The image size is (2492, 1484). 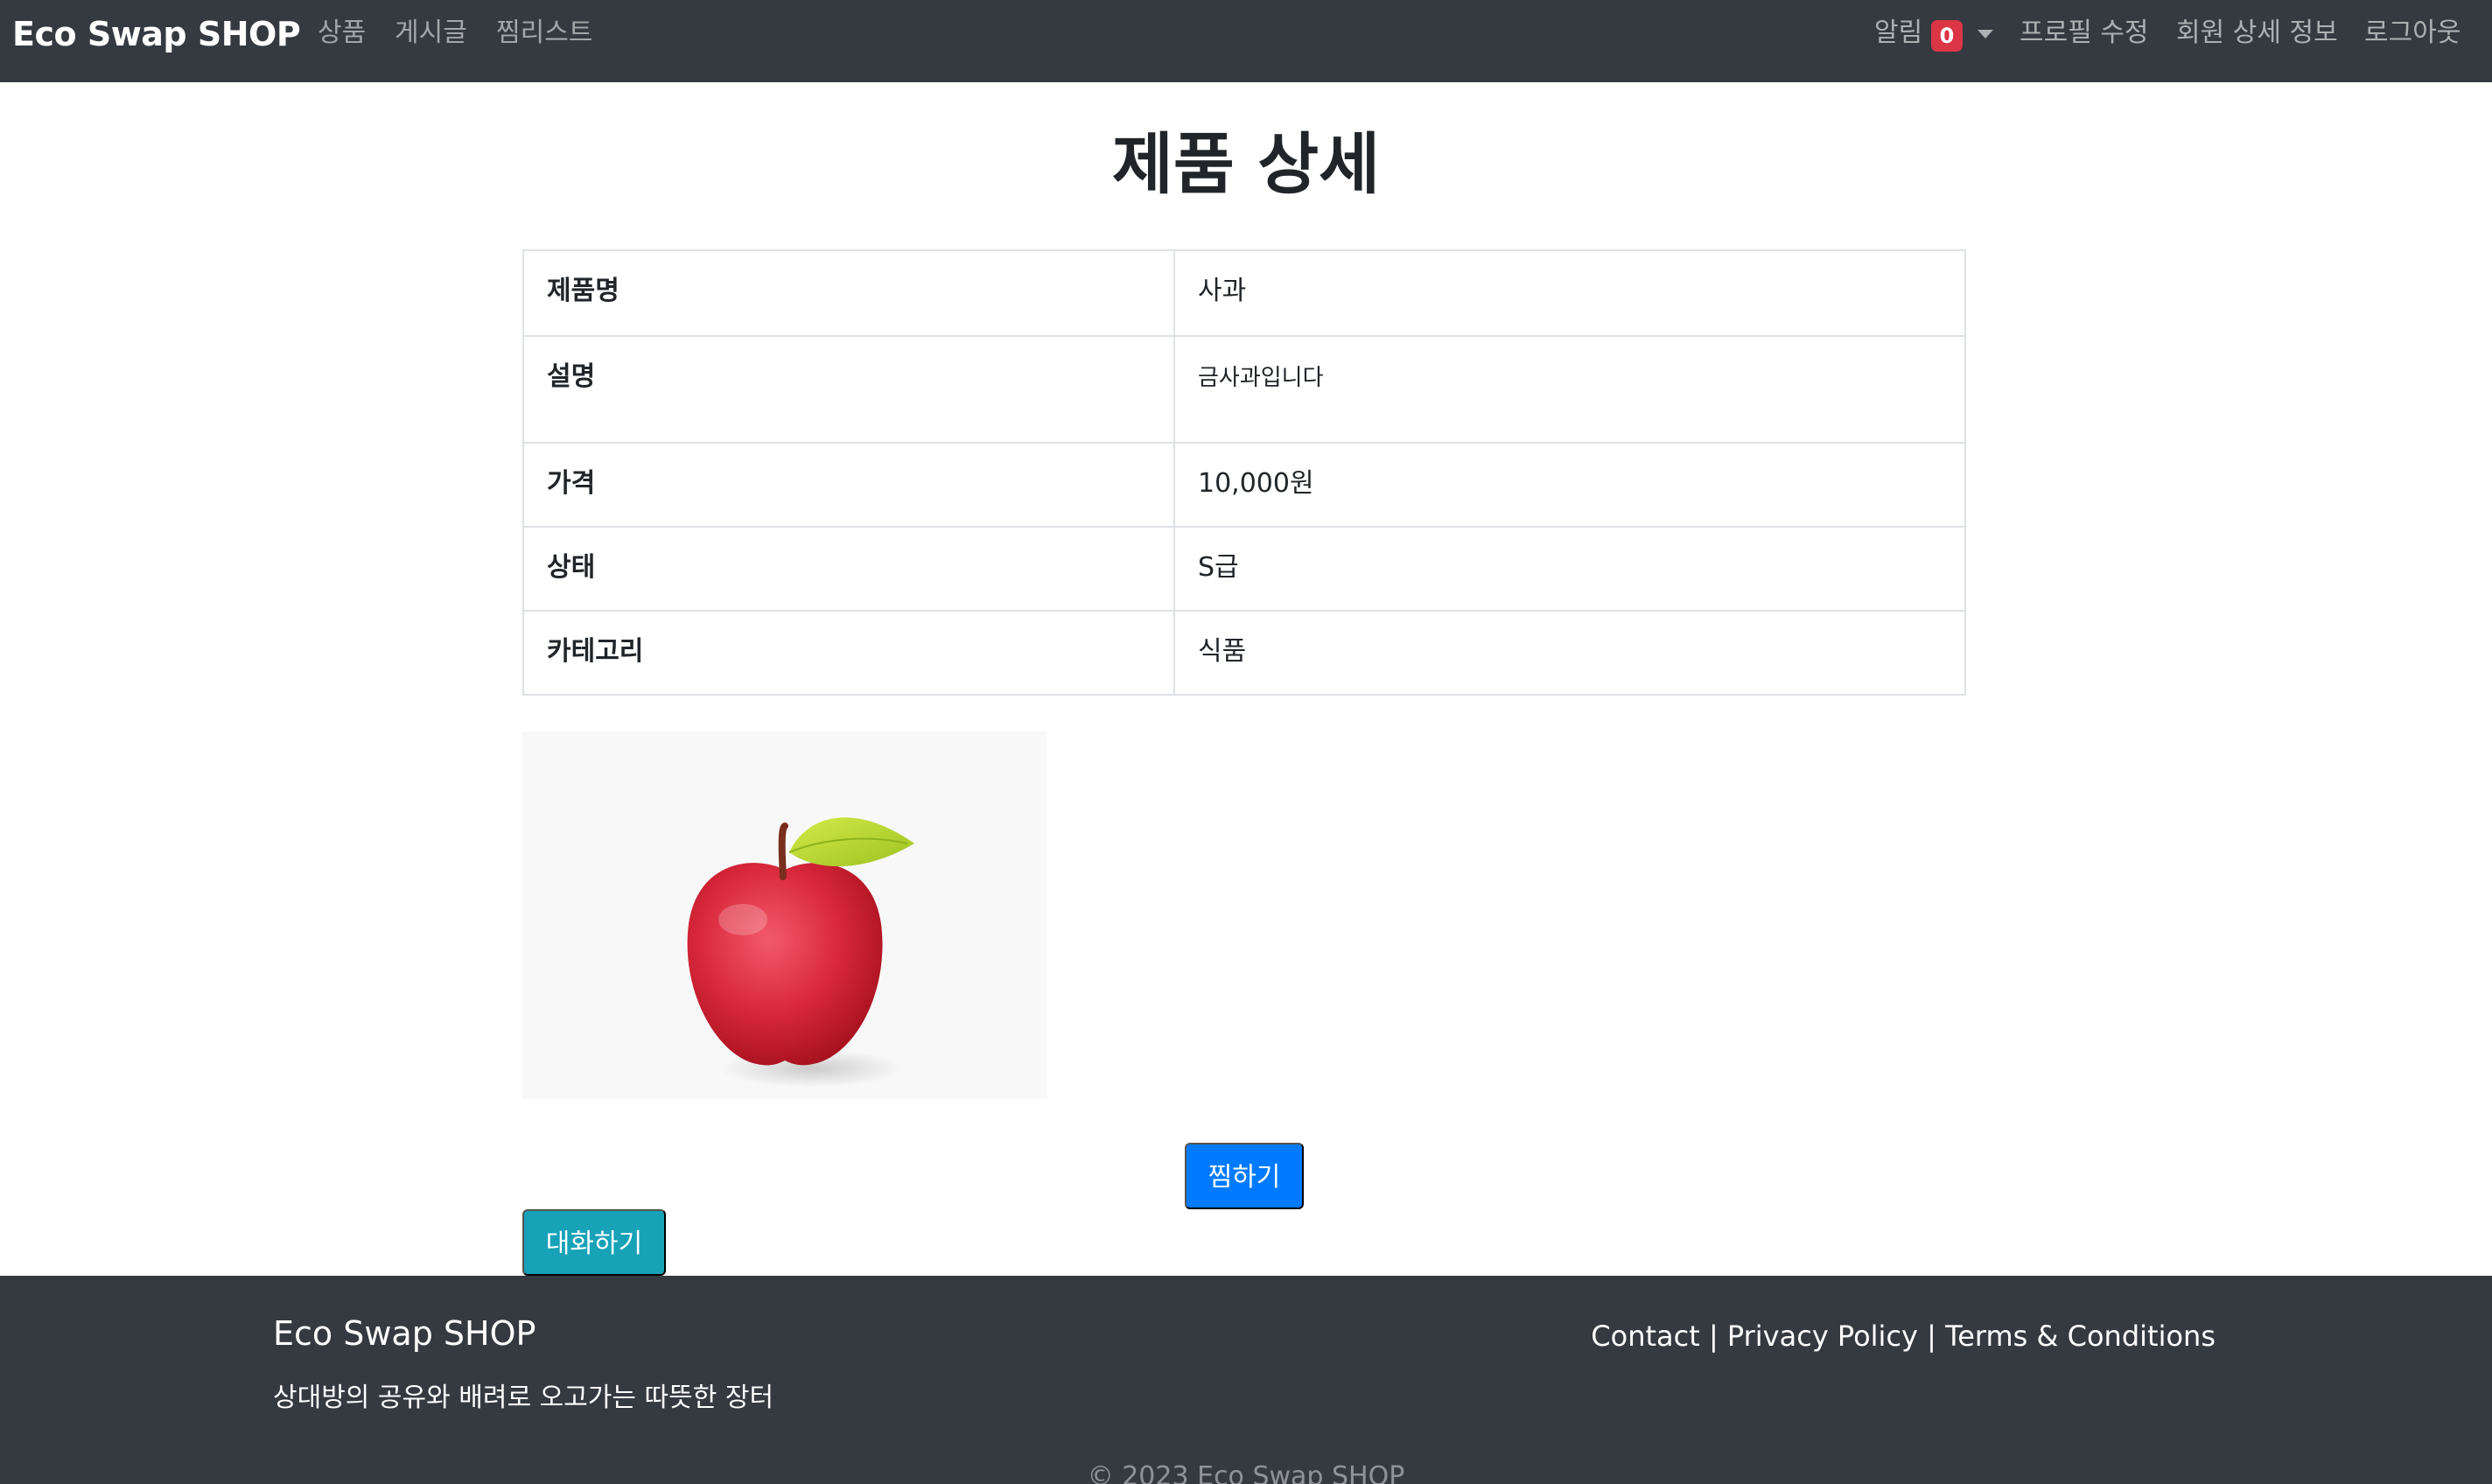 I want to click on footer-link-privacy: Privacy Policy, so click(x=1822, y=1336).